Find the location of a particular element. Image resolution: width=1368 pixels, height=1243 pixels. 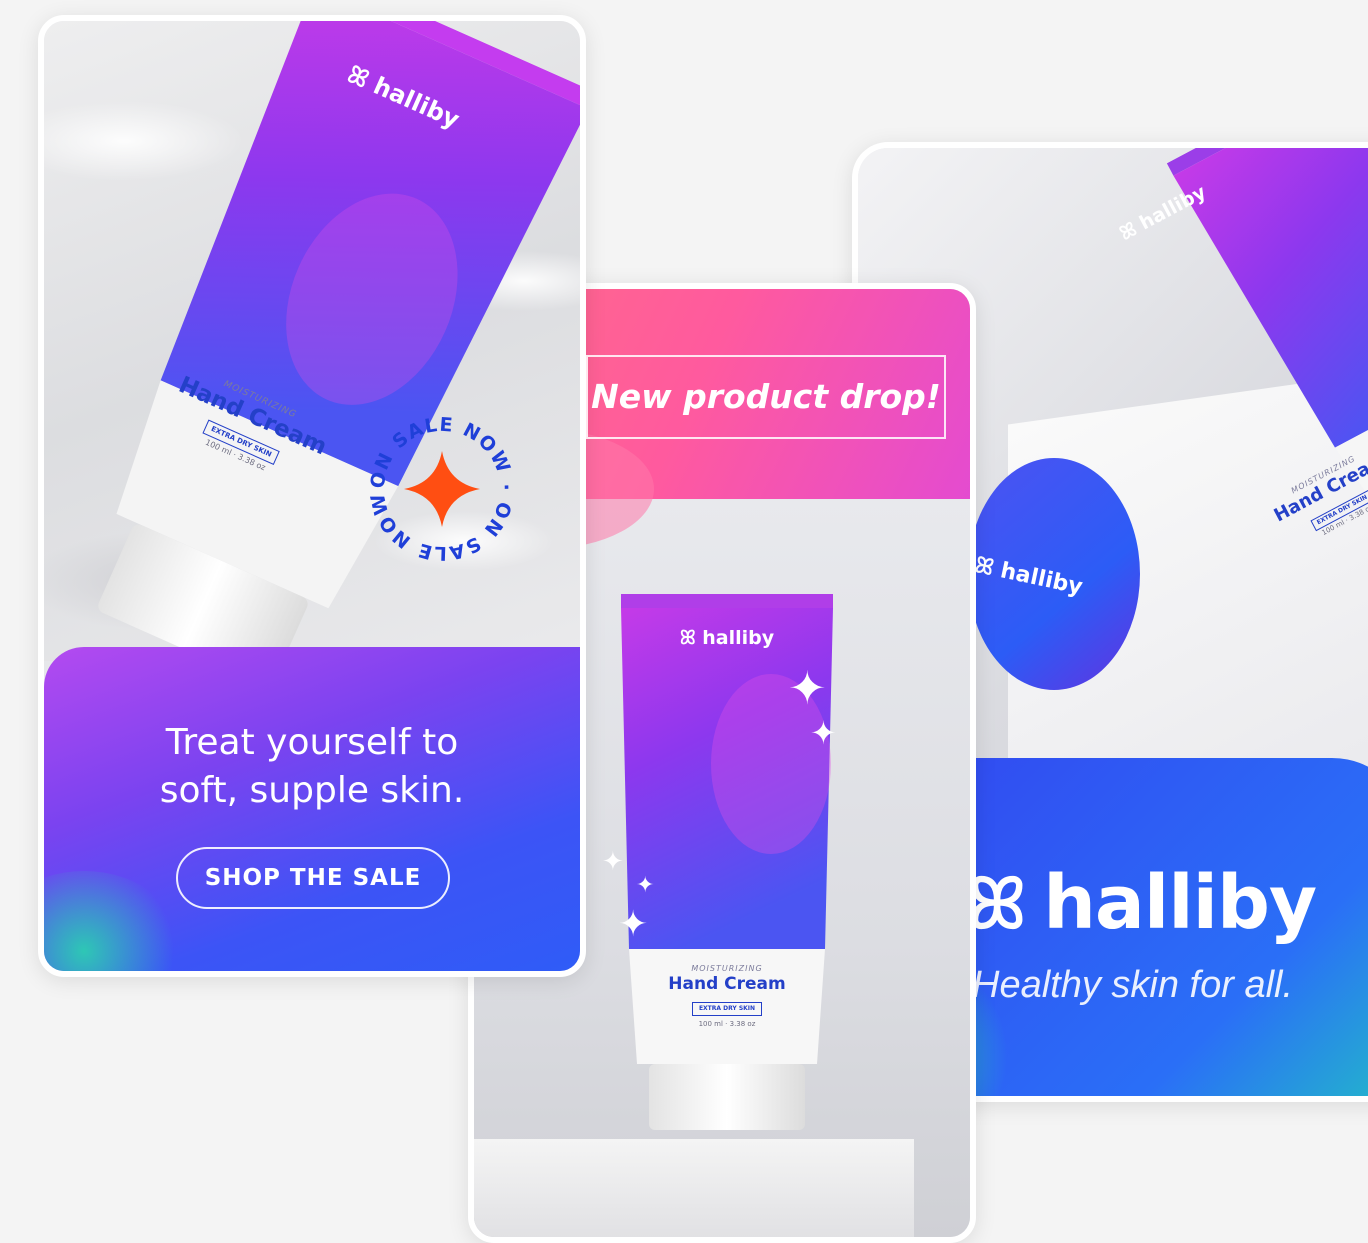

on-sale-badge: ON SALE NOW · ON SALE NOW · is located at coordinates (439, 486).